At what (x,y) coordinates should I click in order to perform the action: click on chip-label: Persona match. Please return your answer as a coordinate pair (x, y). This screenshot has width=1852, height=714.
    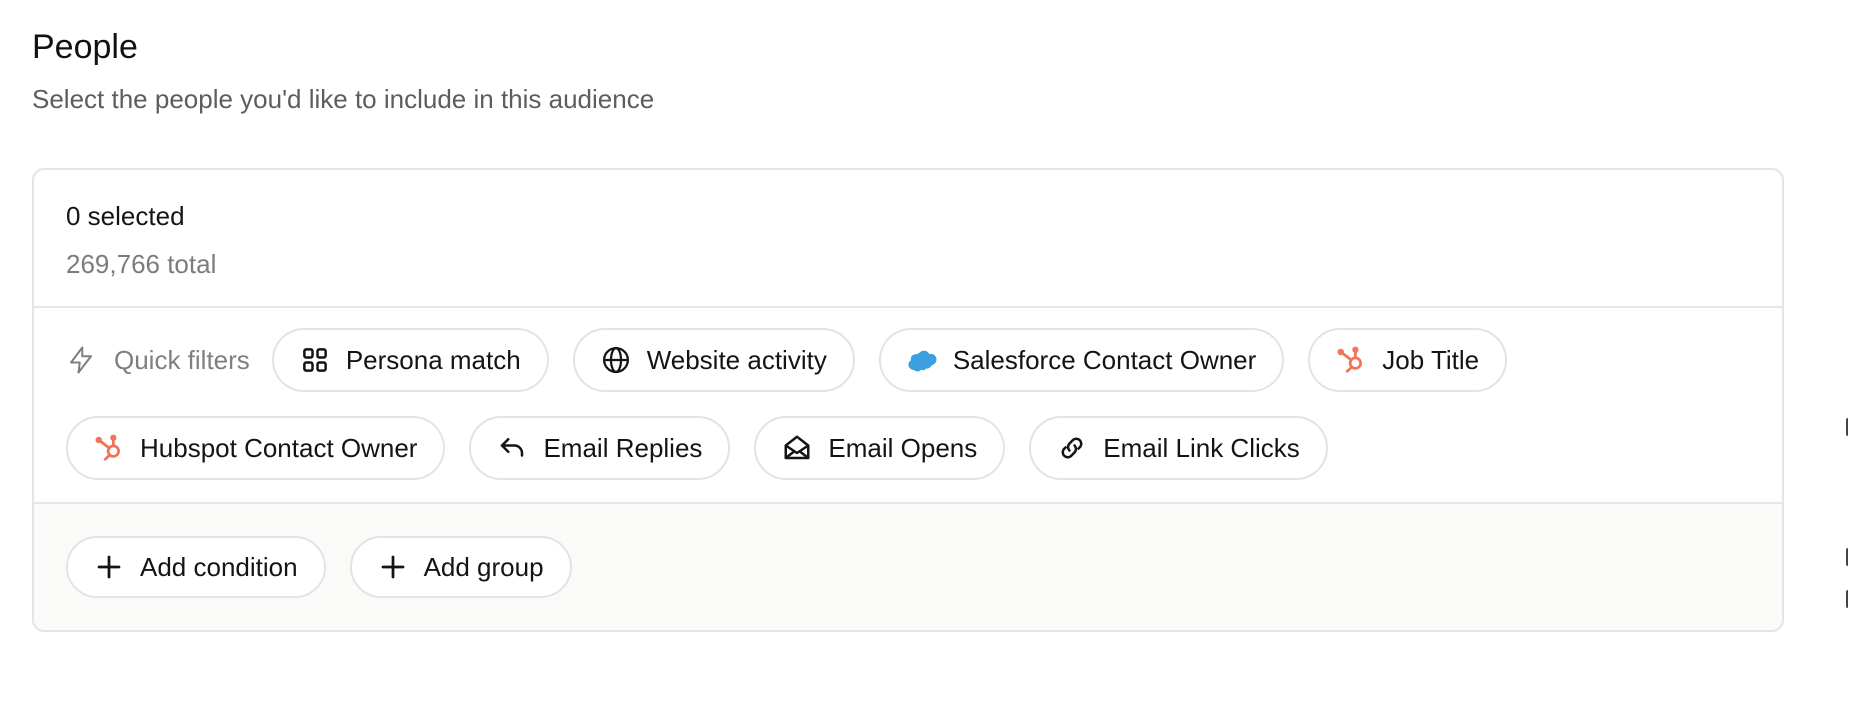
    Looking at the image, I should click on (433, 359).